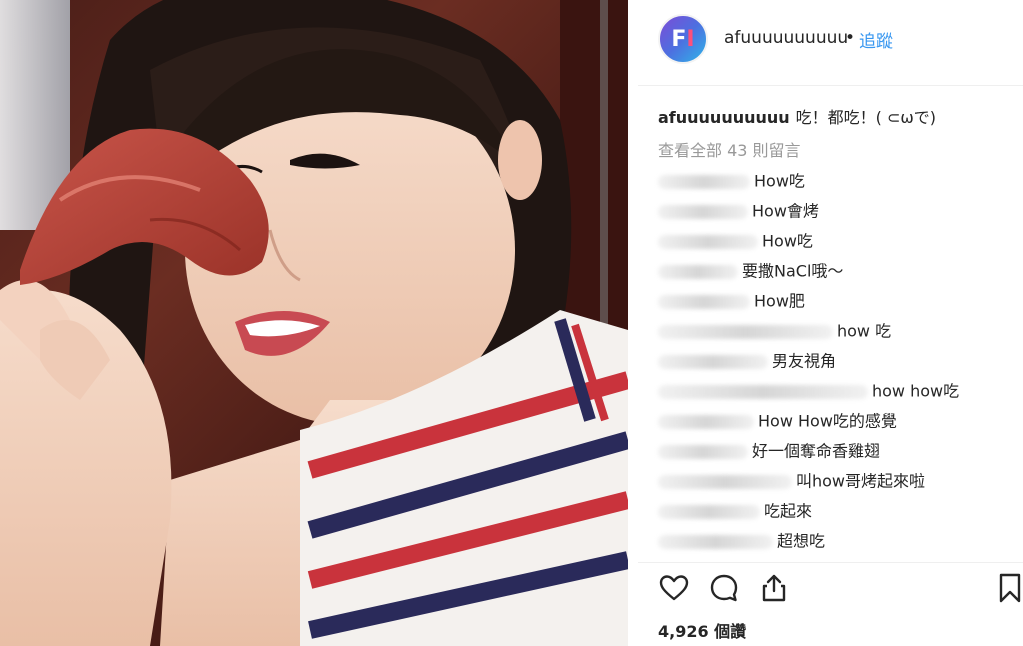  I want to click on caption: afuuuuuuuuuu 吃！都吃！( ⊂ωで), so click(797, 116).